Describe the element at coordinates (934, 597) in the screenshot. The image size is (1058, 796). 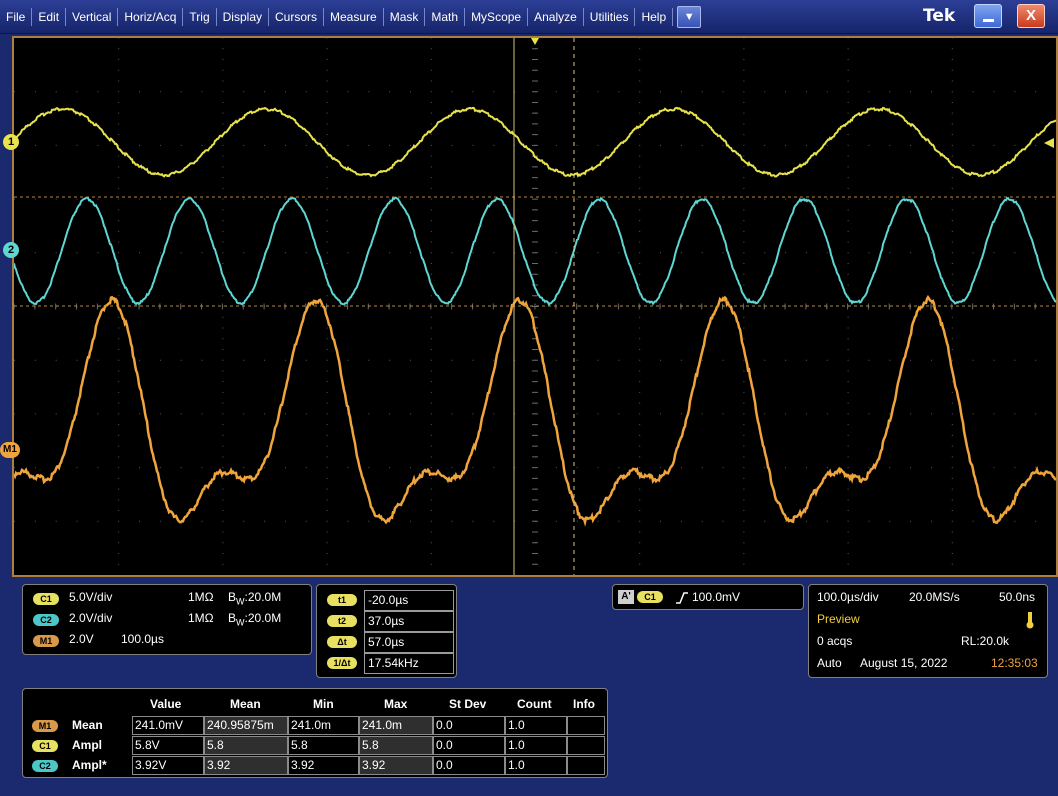
I see `sample-rate: 20.0MS/s` at that location.